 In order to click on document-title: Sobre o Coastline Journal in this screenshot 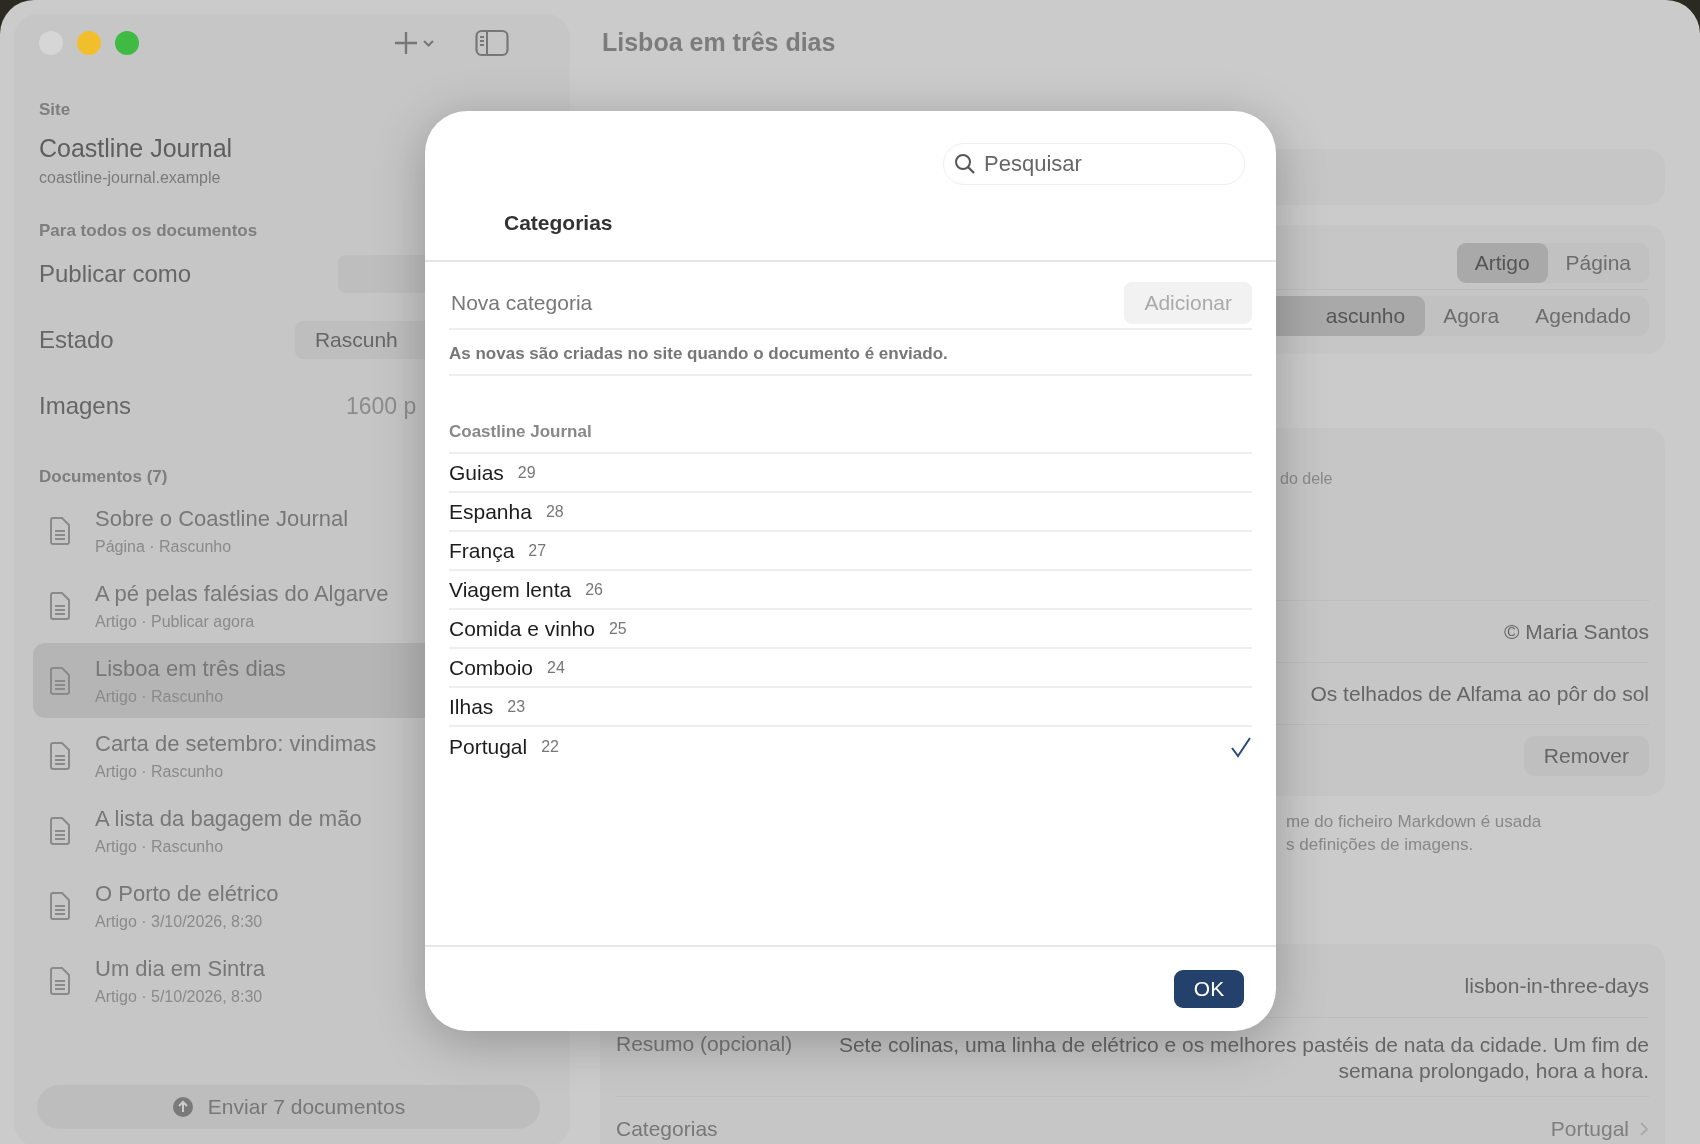, I will do `click(222, 518)`.